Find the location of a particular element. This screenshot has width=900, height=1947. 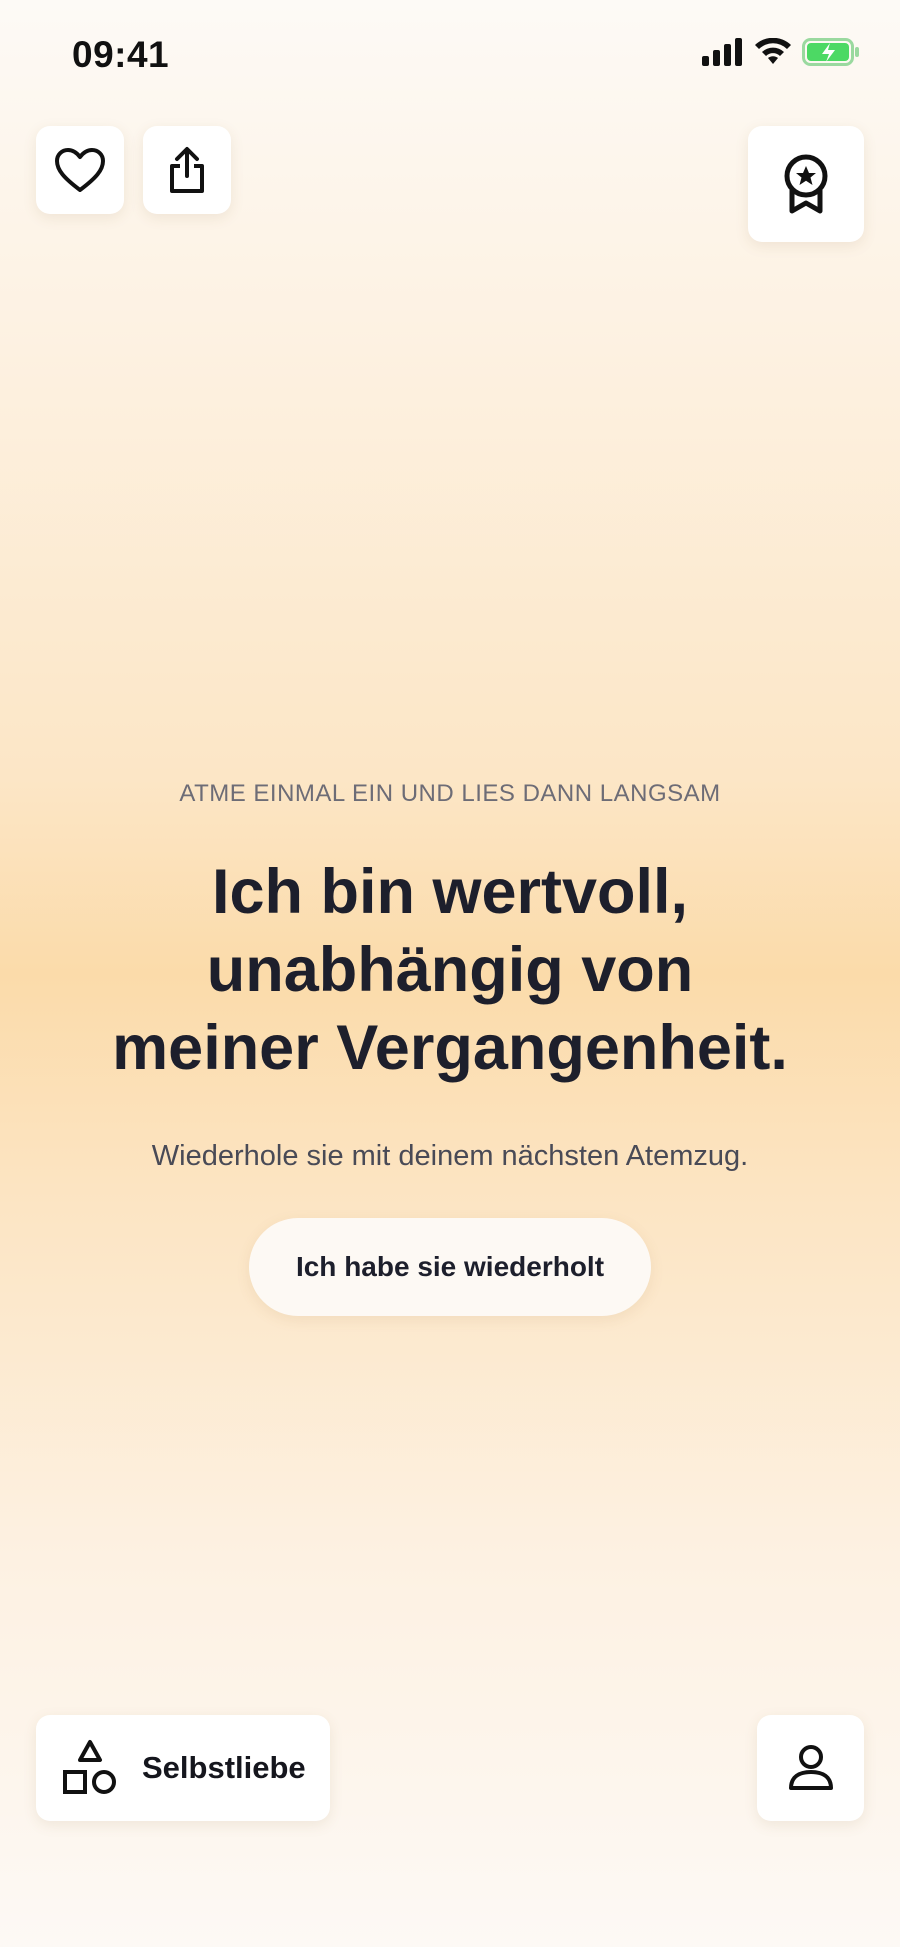

affirmation-line: unabhängig von is located at coordinates (450, 970).